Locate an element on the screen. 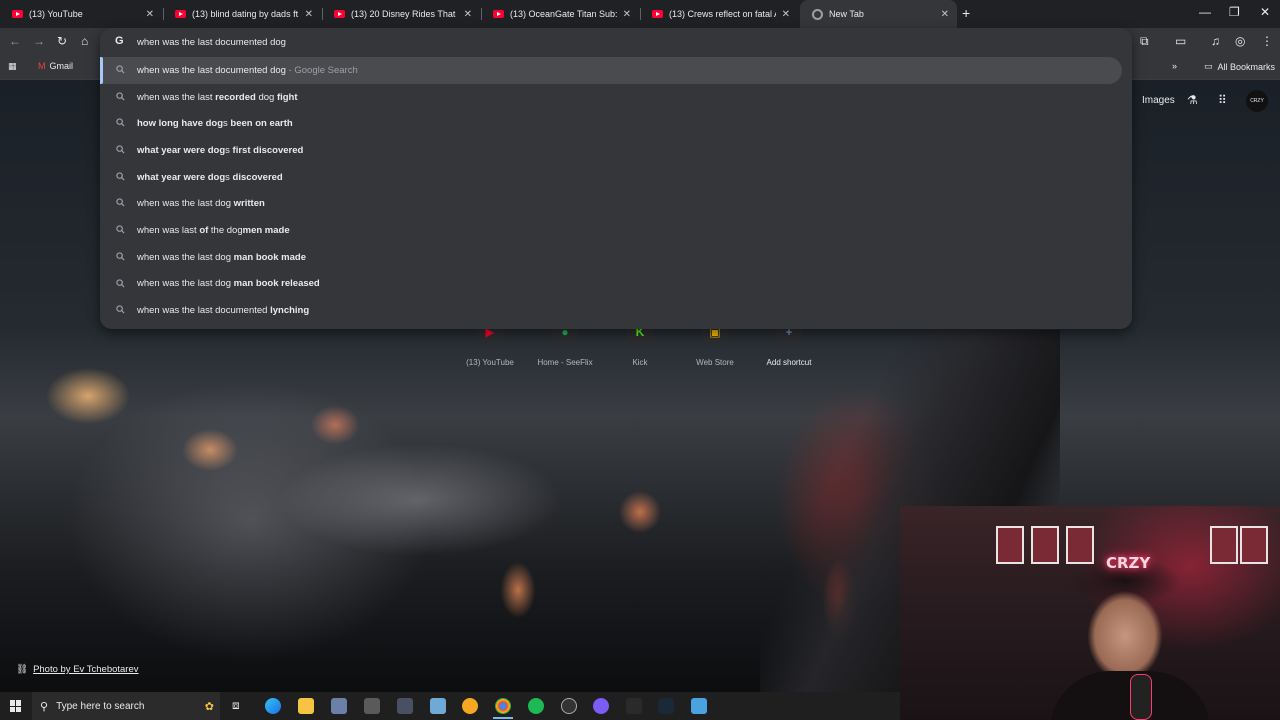  task-view-icon: ⧈ is located at coordinates (240, 706).